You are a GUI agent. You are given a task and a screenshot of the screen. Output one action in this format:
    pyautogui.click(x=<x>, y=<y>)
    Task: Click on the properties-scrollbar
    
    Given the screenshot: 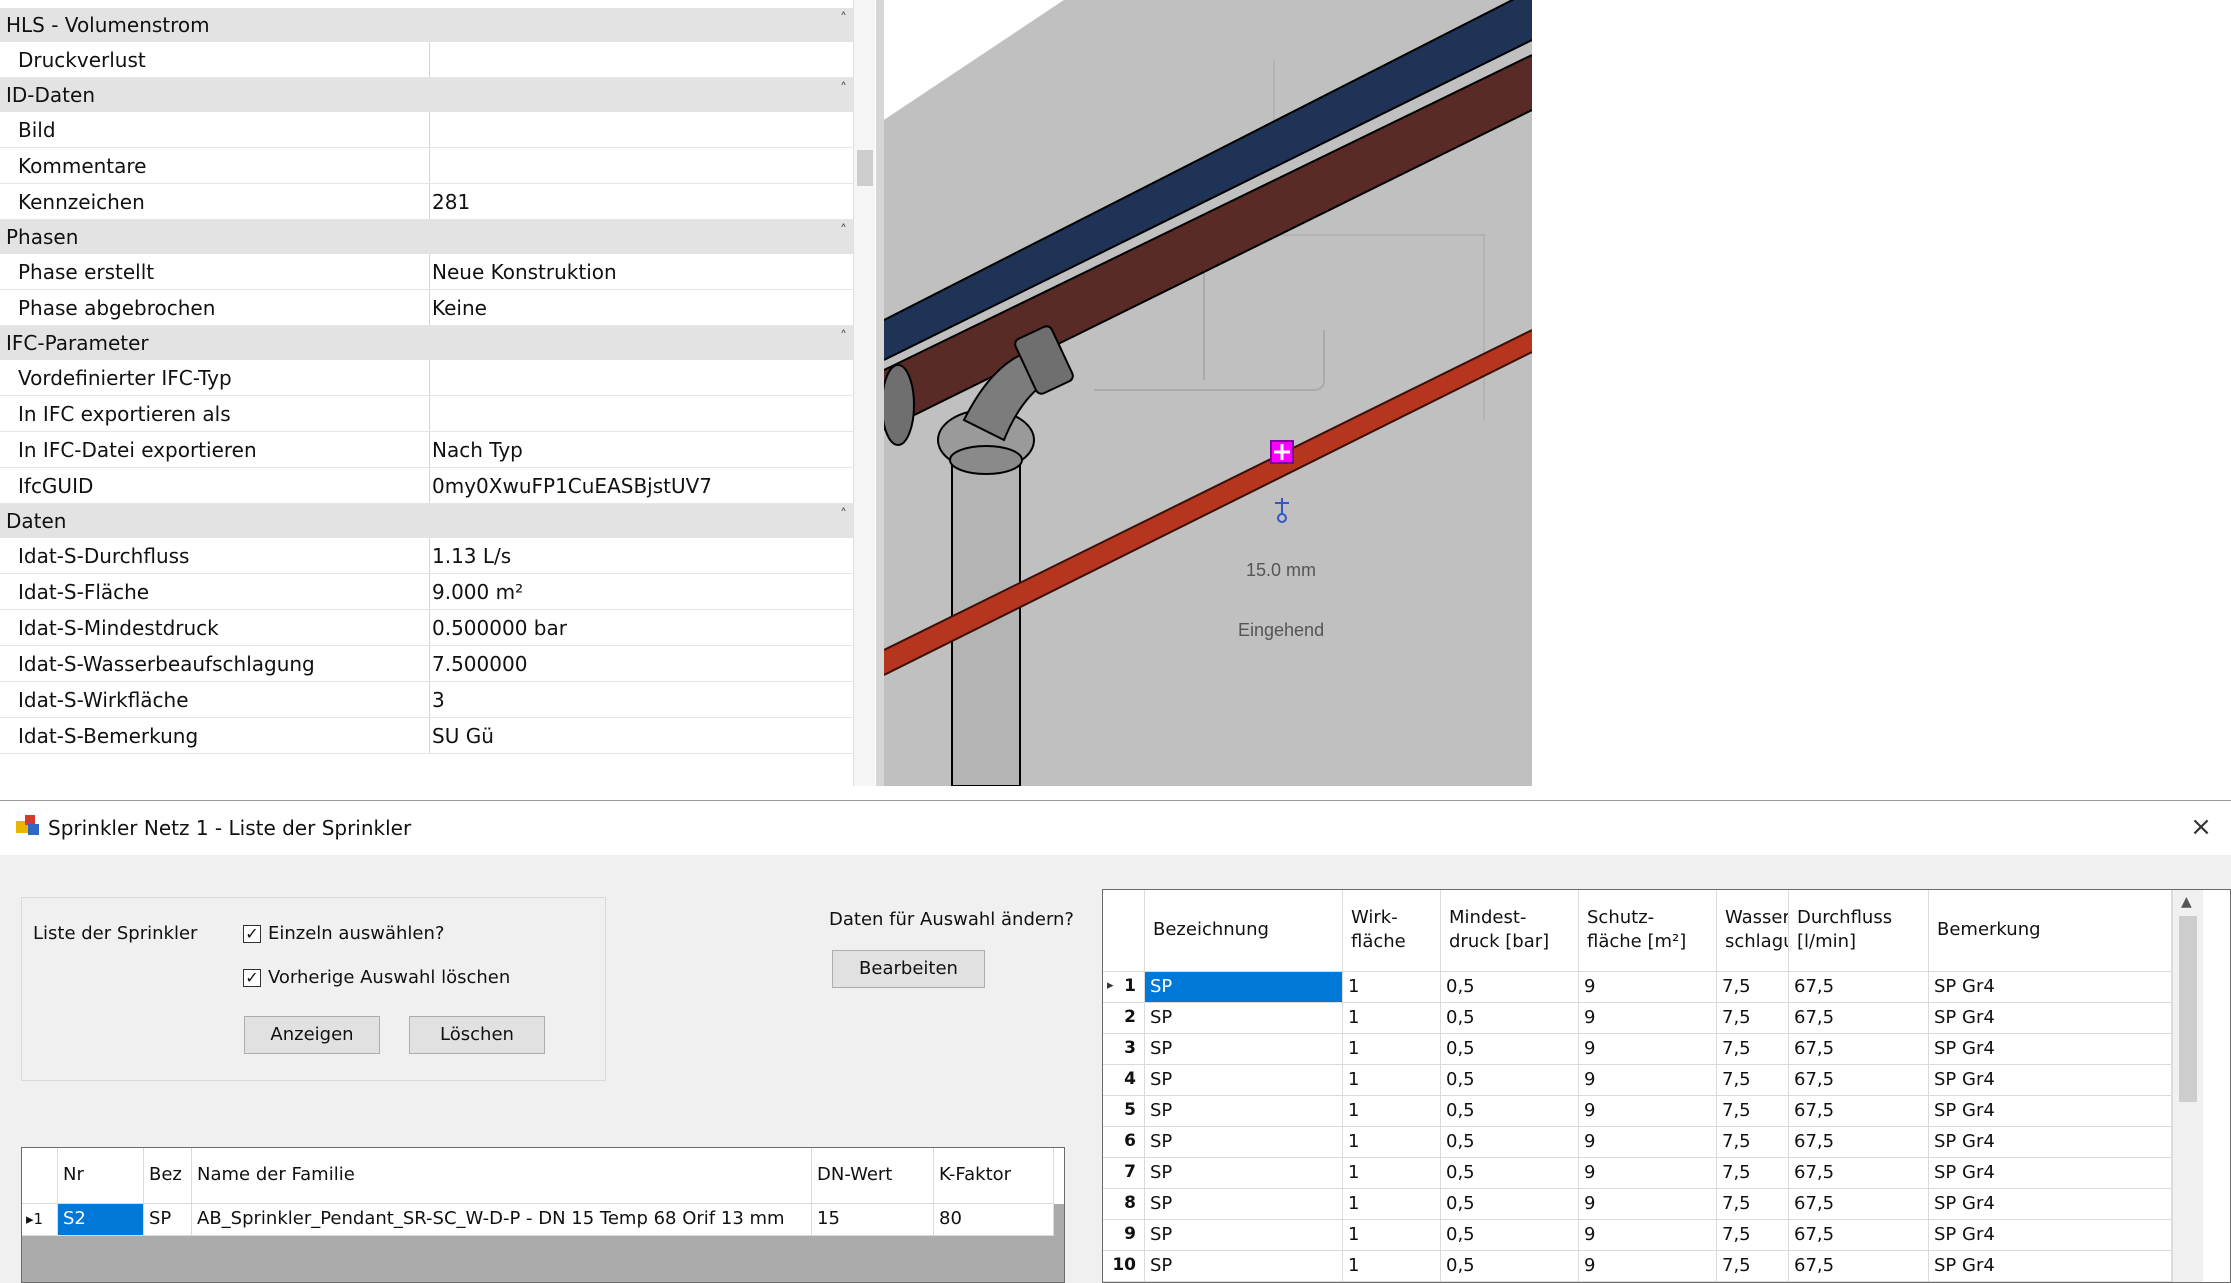 What is the action you would take?
    pyautogui.click(x=864, y=393)
    